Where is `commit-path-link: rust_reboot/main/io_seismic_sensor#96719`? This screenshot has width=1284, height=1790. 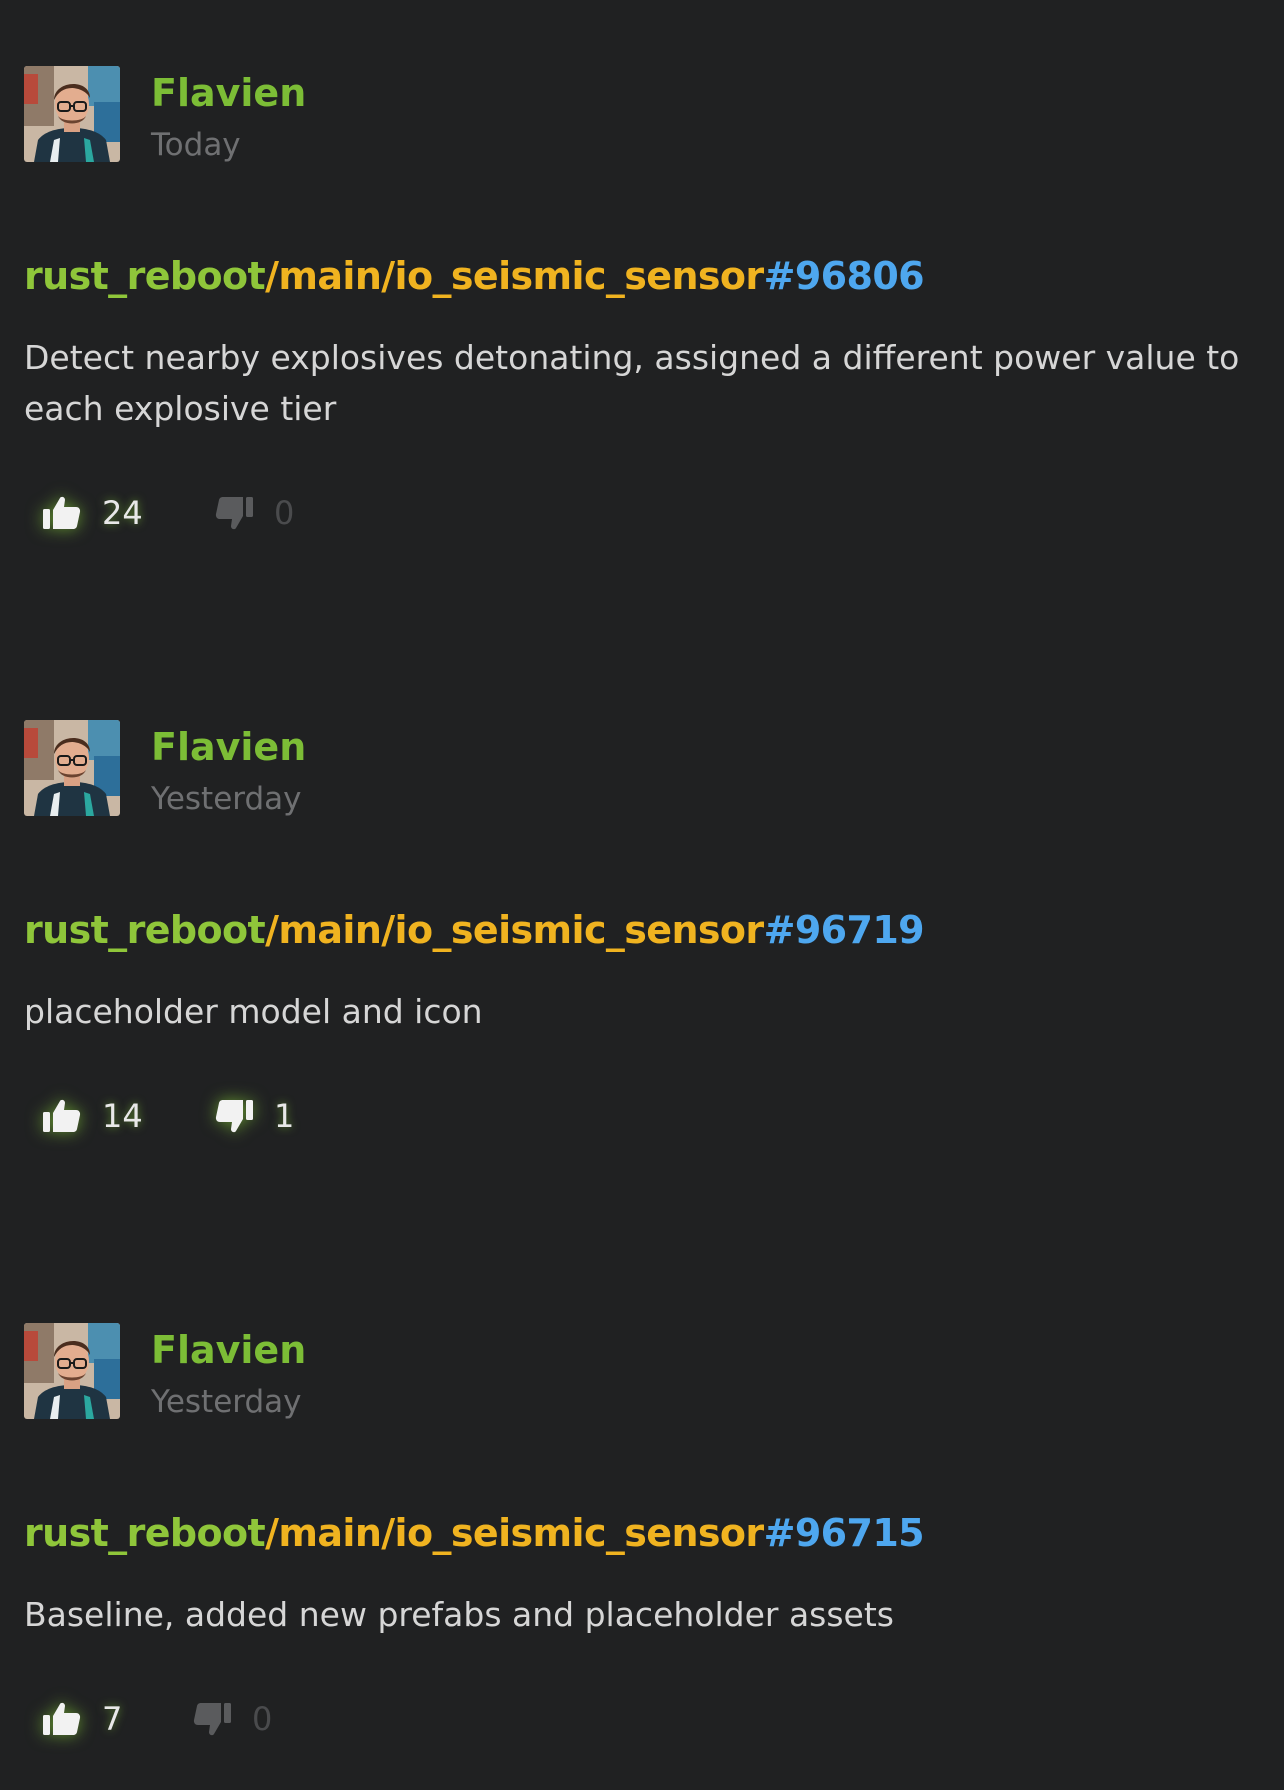 commit-path-link: rust_reboot/main/io_seismic_sensor#96719 is located at coordinates (474, 930).